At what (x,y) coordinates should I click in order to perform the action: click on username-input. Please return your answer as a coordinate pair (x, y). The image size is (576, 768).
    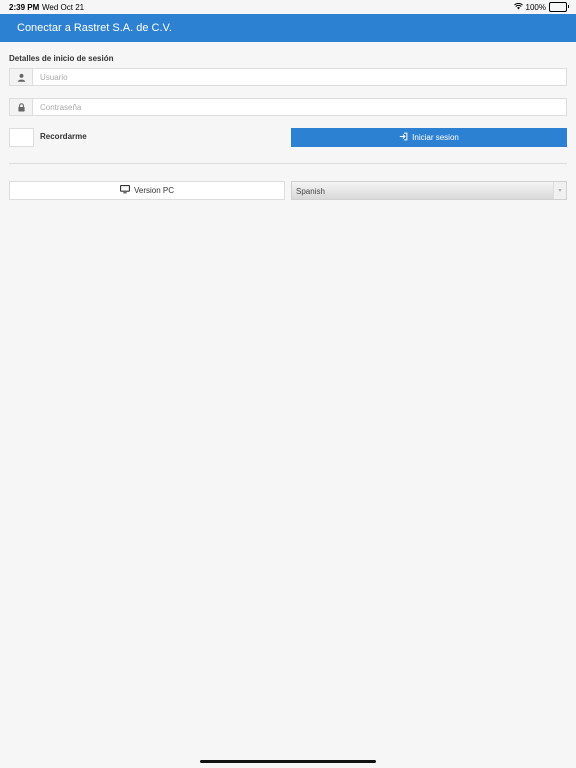
    Looking at the image, I should click on (299, 77).